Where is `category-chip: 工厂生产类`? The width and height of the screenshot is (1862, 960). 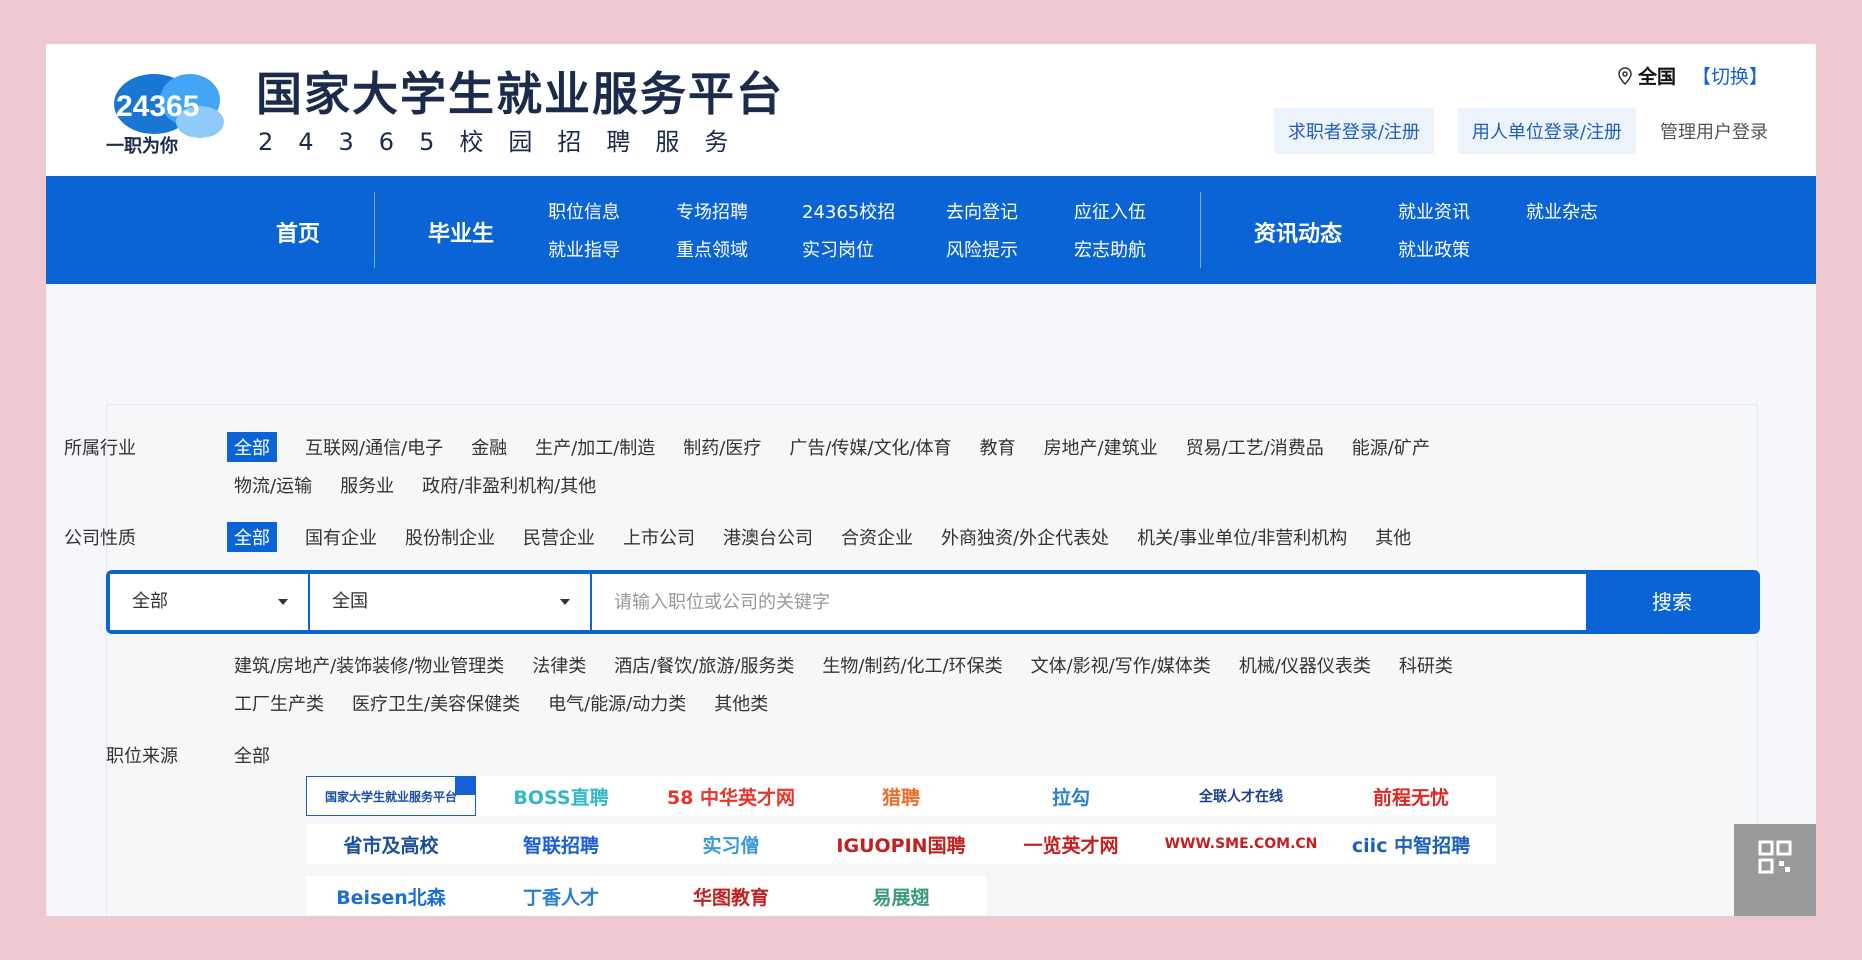
category-chip: 工厂生产类 is located at coordinates (279, 703).